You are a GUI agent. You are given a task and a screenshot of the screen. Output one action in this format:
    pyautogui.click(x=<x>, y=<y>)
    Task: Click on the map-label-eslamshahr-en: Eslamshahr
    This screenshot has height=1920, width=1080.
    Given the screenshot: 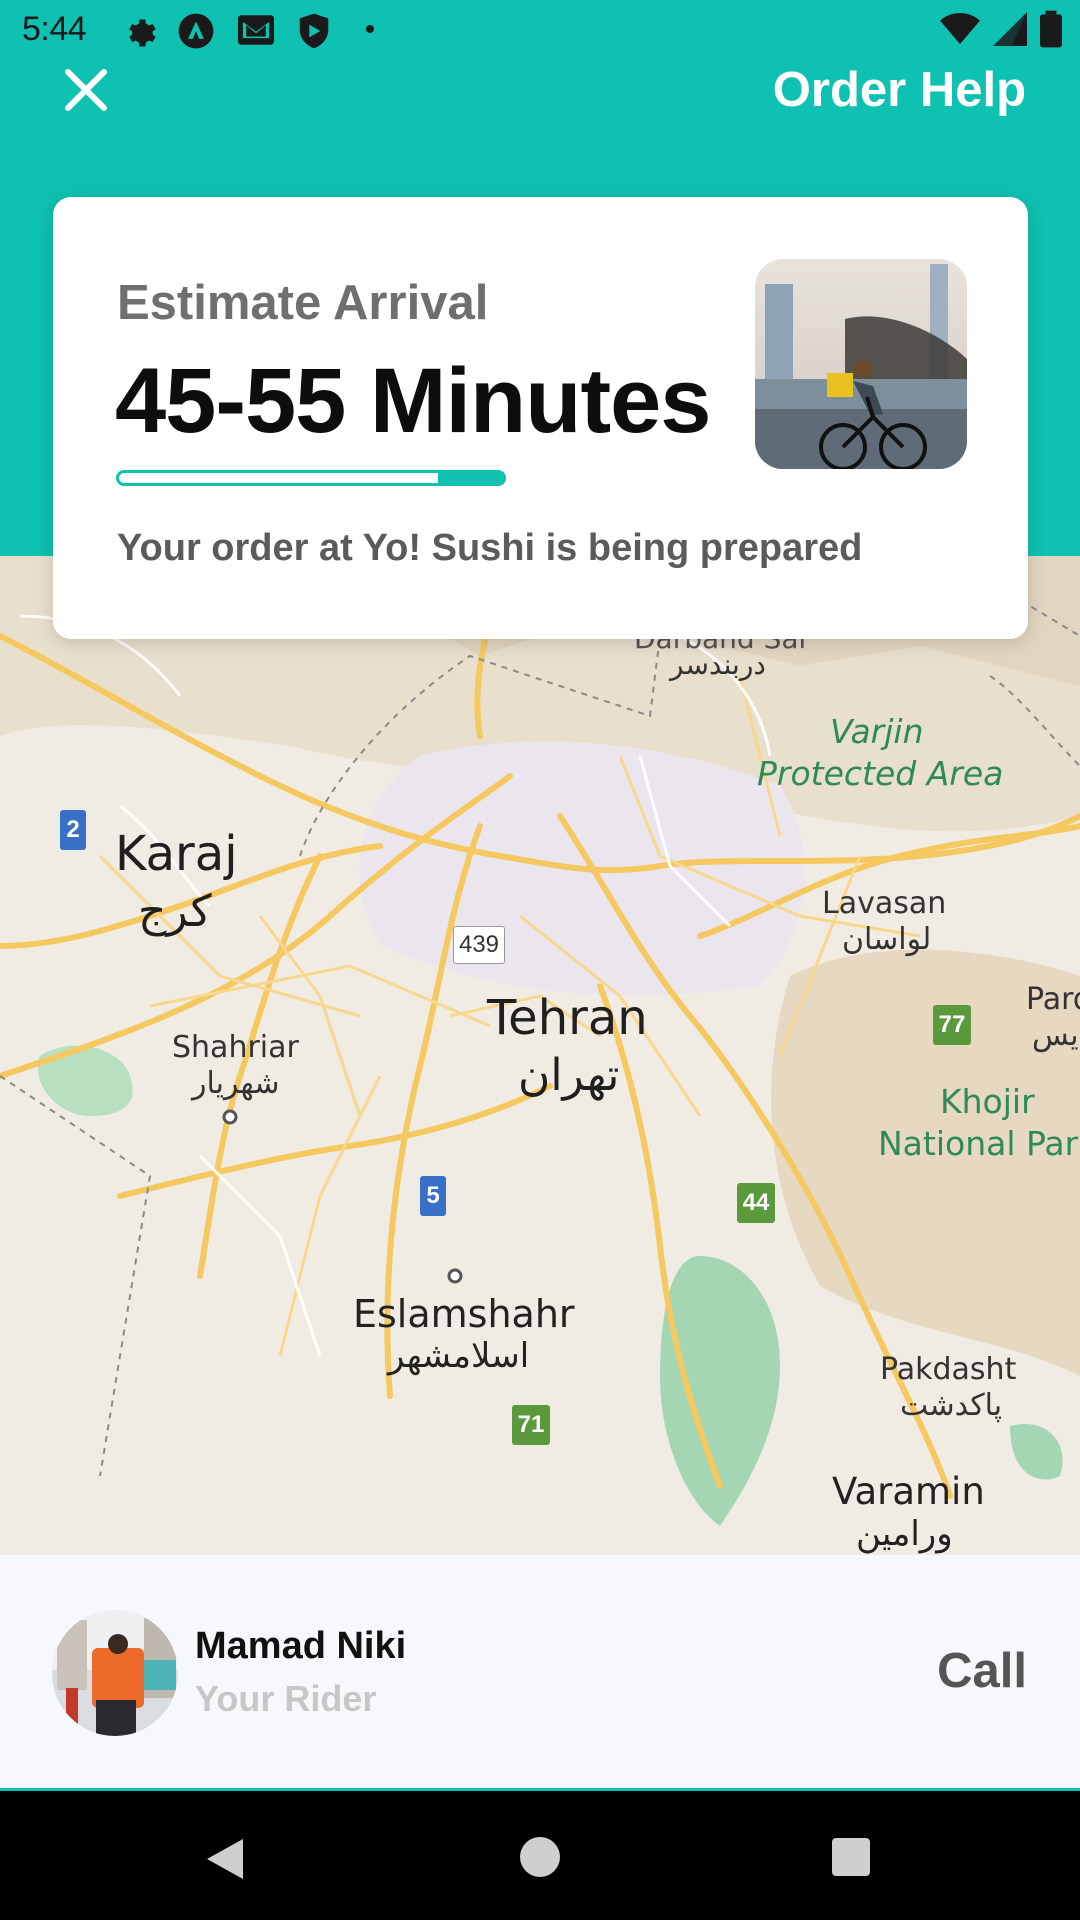 What is the action you would take?
    pyautogui.click(x=464, y=1314)
    